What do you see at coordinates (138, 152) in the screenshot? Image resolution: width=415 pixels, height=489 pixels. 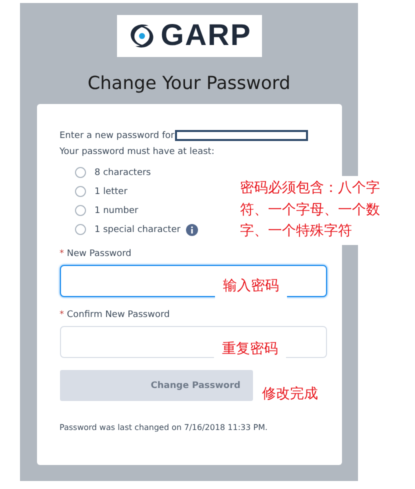 I see `requirements-heading: Your password must have at least:` at bounding box center [138, 152].